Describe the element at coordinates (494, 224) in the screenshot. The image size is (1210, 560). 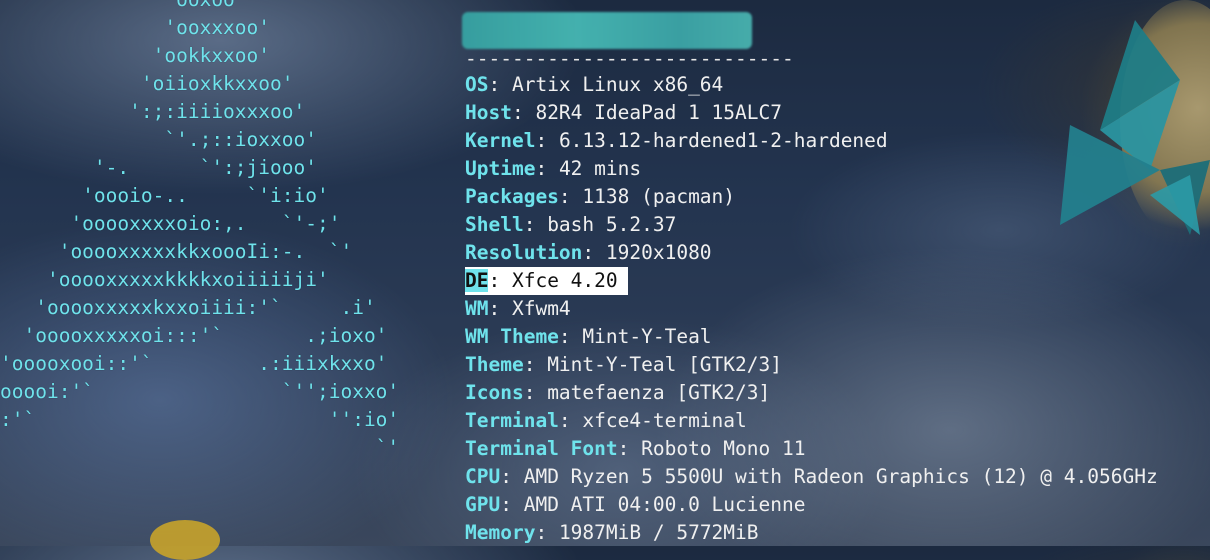
I see `info-key-shell: Shell` at that location.